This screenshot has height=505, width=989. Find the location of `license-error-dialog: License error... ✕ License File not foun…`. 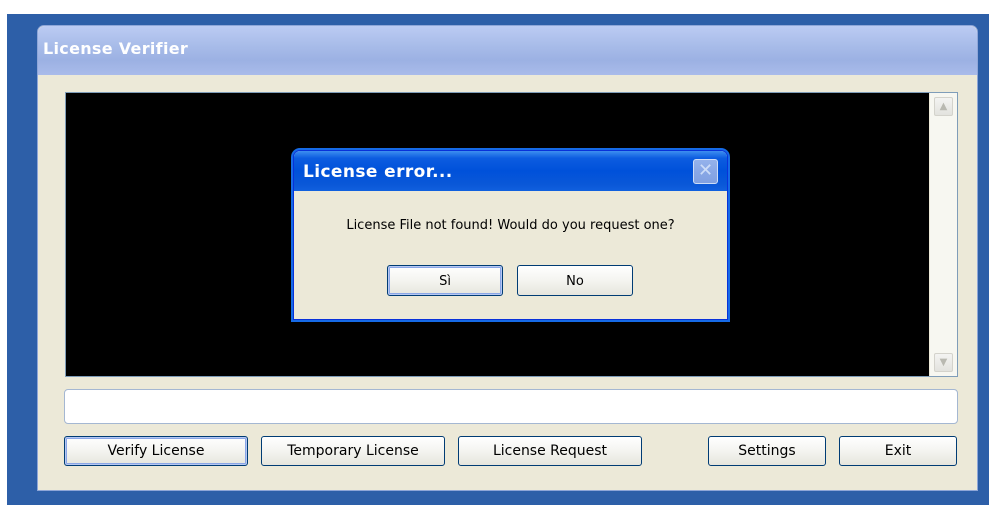

license-error-dialog: License error... ✕ License File not foun… is located at coordinates (510, 235).